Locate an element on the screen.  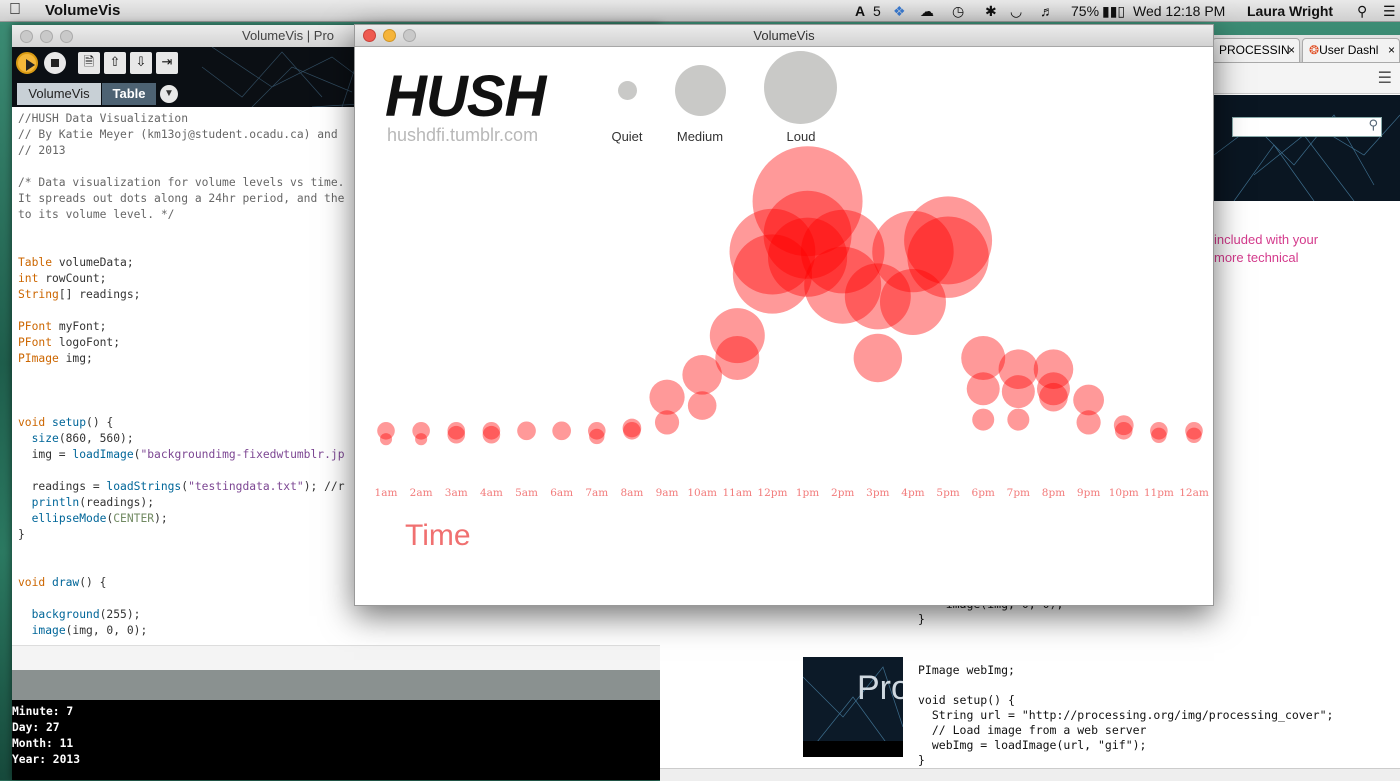
volume-bubble-4am is located at coordinates (491, 434).